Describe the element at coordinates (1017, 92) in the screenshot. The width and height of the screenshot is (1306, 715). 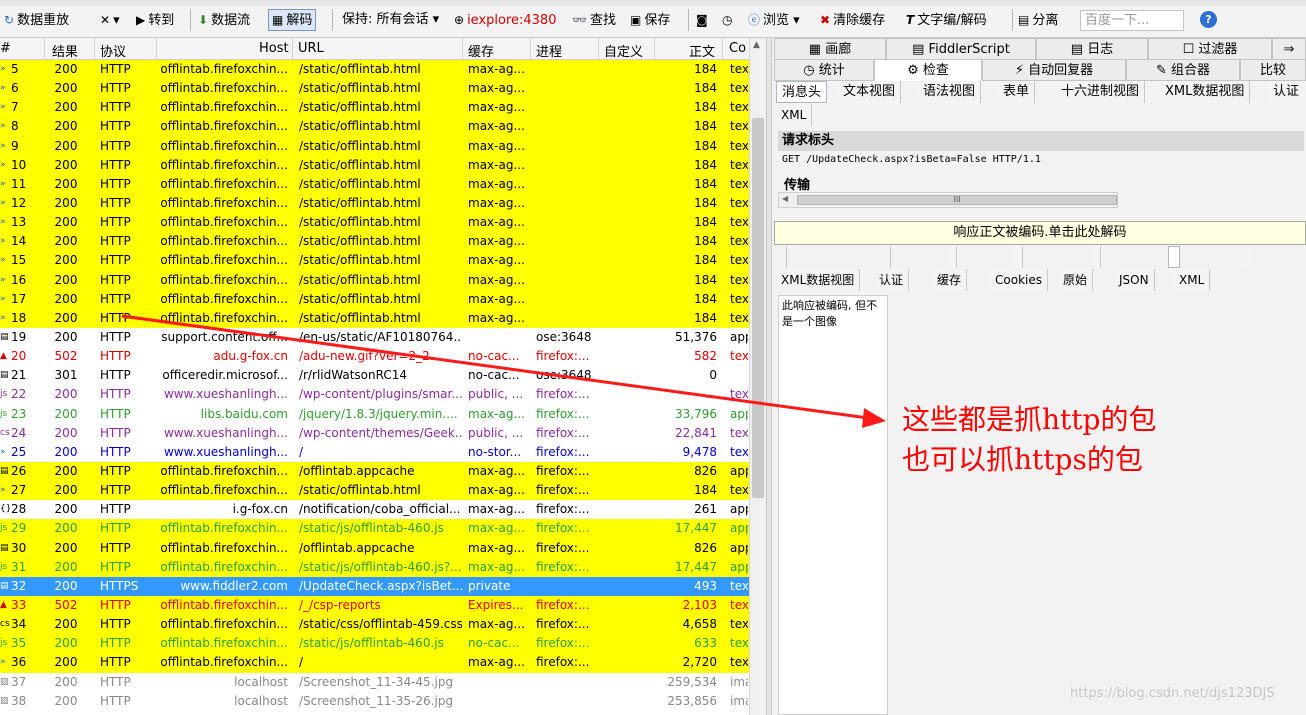
I see `request-tab-webforms: 表单` at that location.